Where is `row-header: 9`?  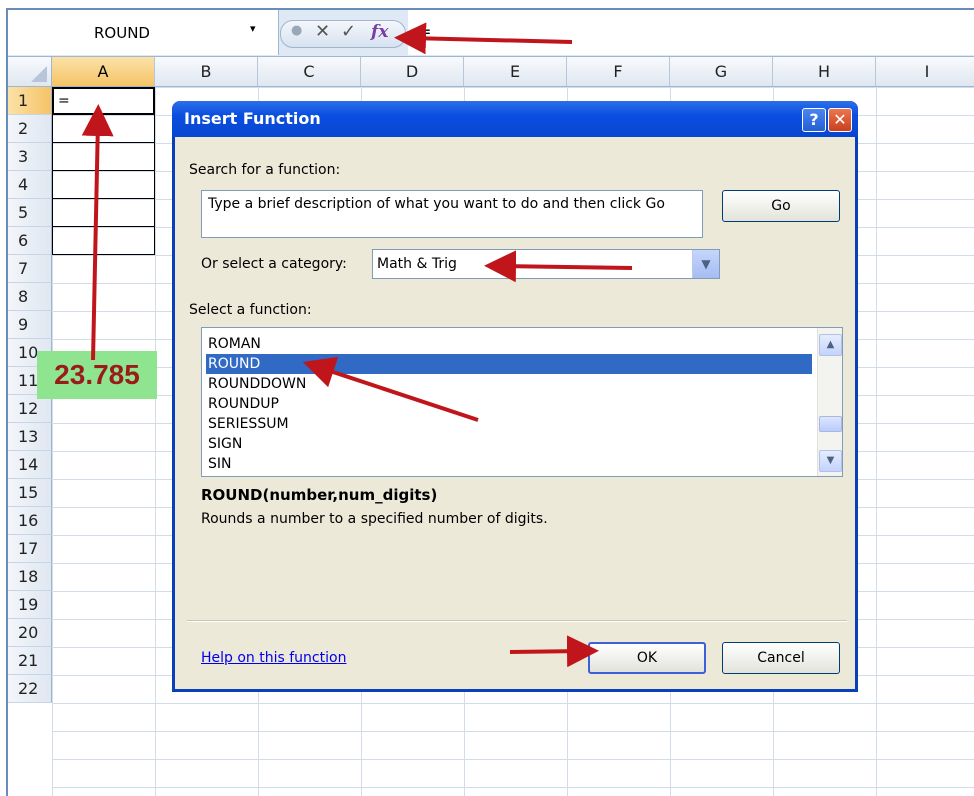 row-header: 9 is located at coordinates (30, 325).